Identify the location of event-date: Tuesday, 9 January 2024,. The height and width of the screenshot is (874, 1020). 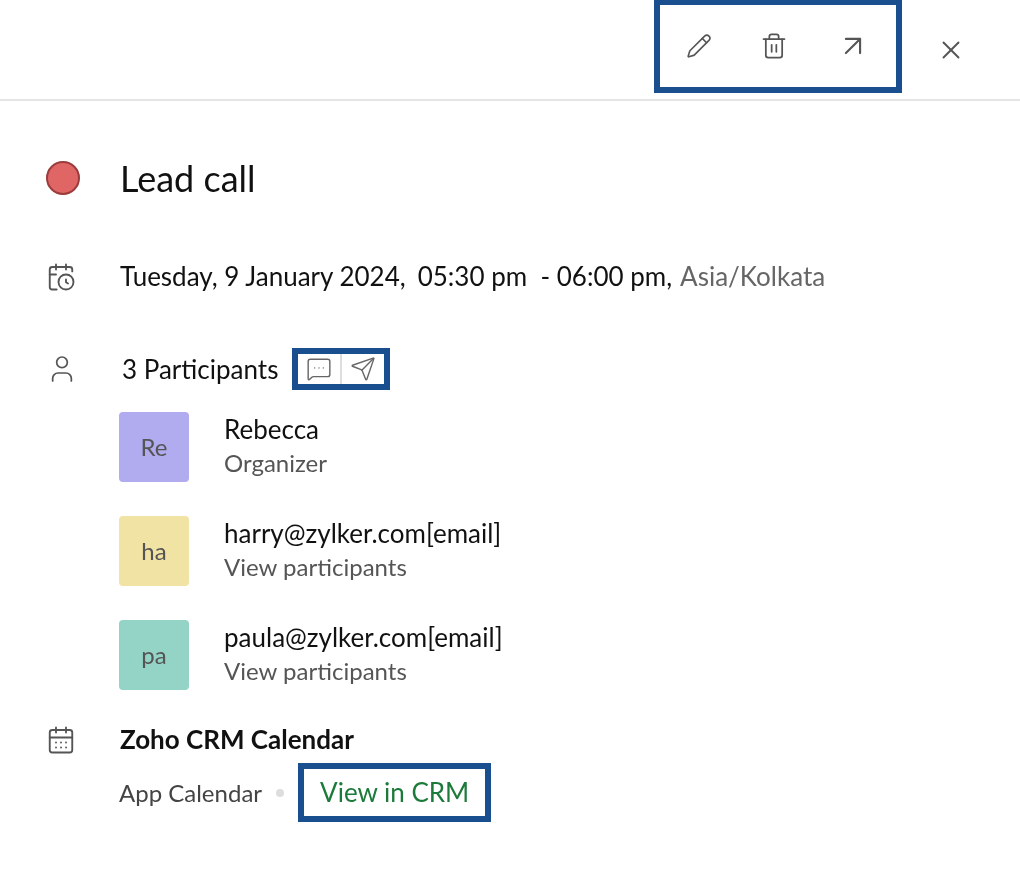
(263, 276).